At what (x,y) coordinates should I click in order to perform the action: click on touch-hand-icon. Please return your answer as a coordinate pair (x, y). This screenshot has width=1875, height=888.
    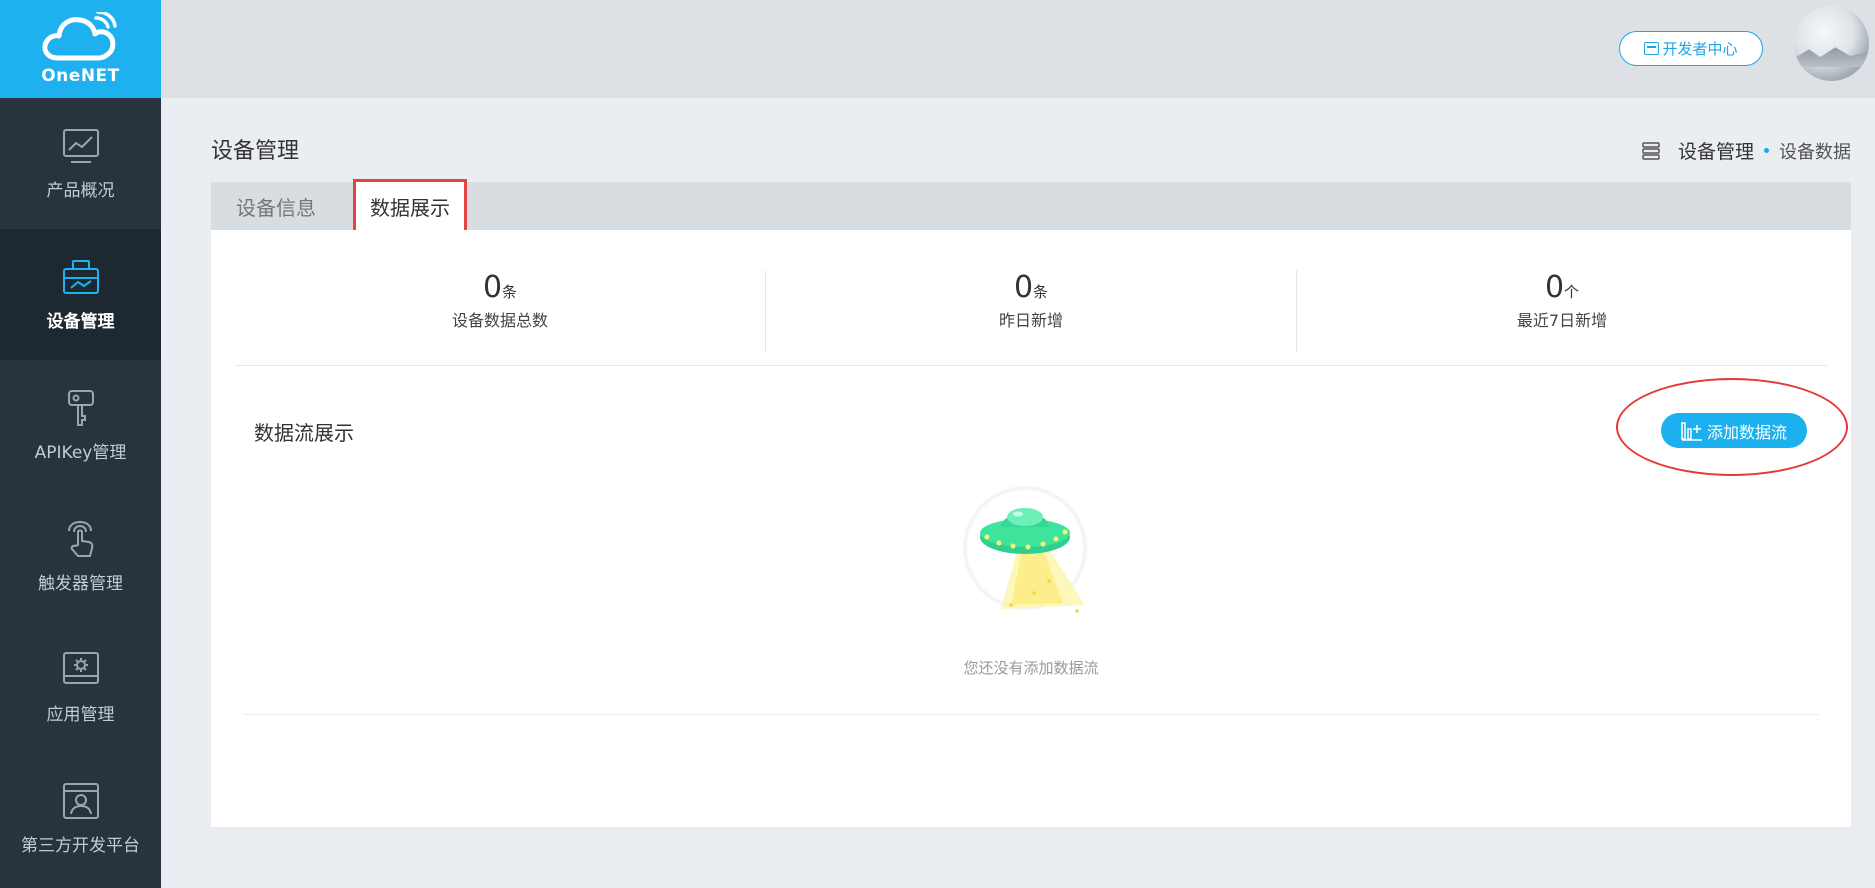
    Looking at the image, I should click on (80, 538).